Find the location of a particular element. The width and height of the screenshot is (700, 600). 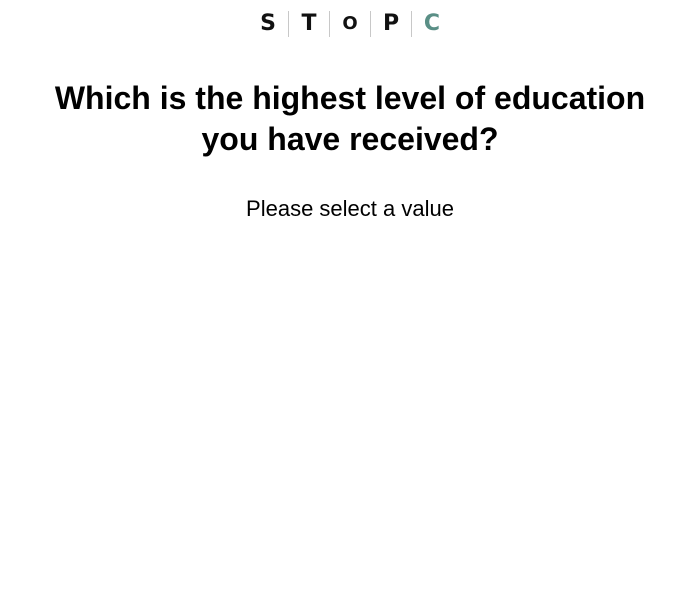

logo-letter-p: P is located at coordinates (391, 23).